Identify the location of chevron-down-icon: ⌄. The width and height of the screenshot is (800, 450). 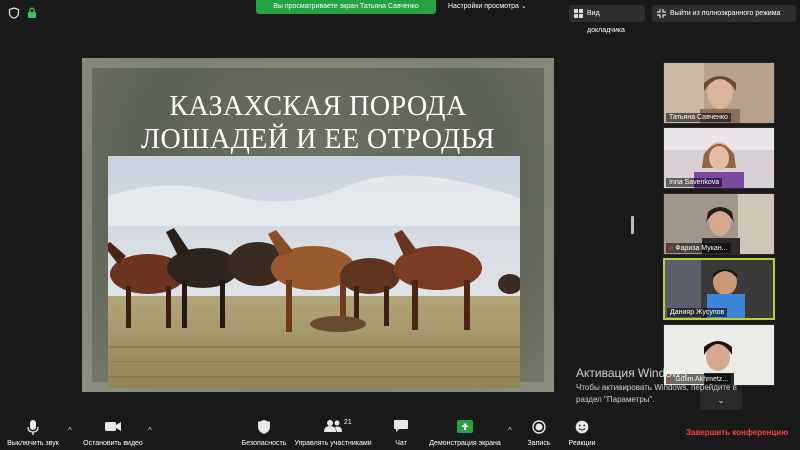
(721, 400).